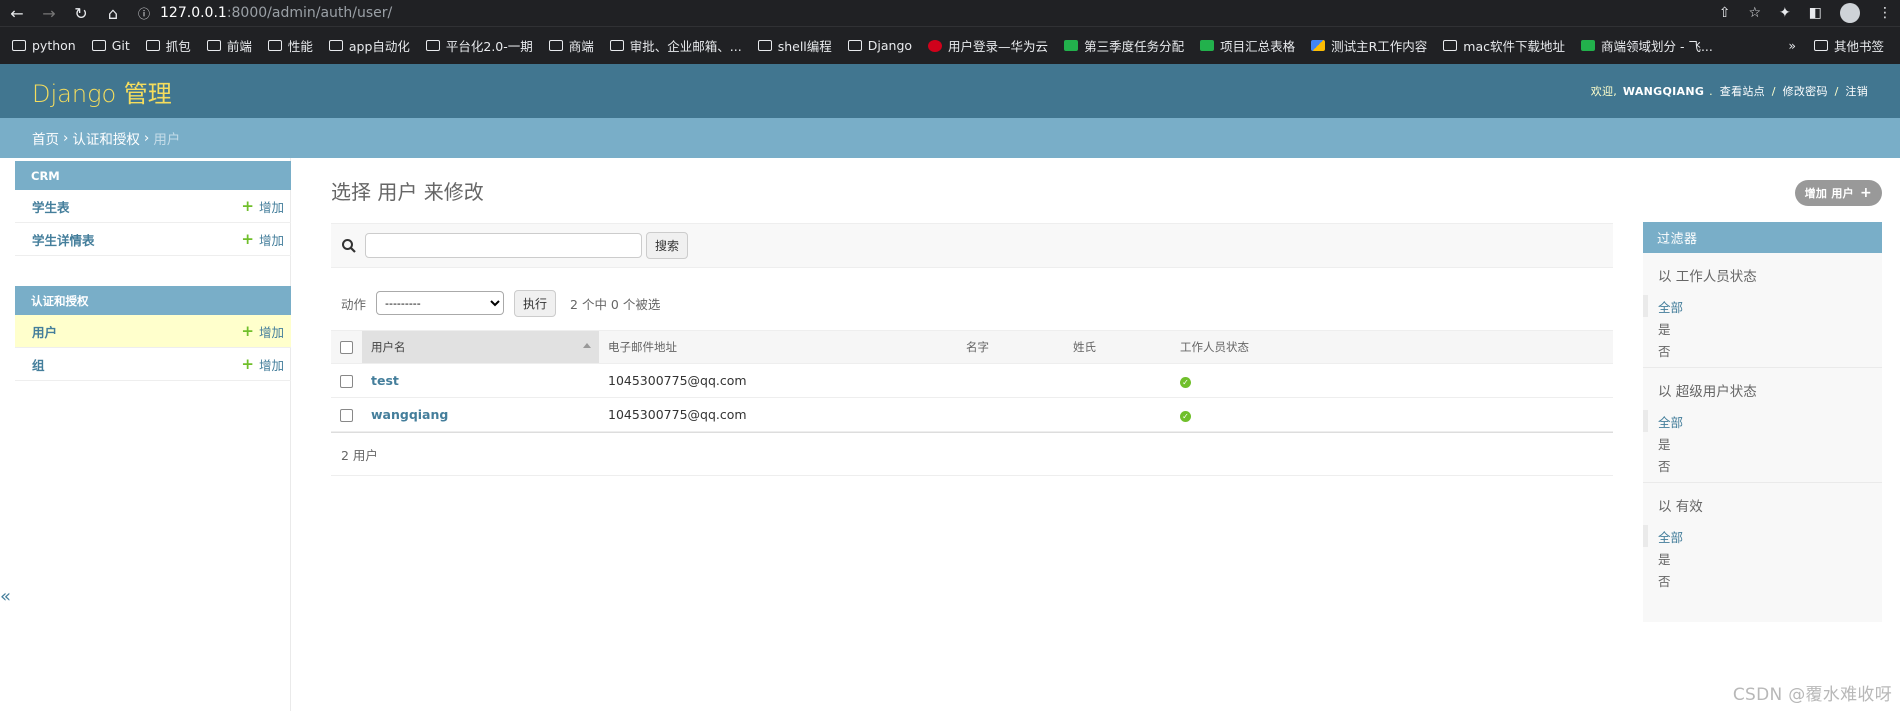 The height and width of the screenshot is (711, 1900). What do you see at coordinates (667, 245) in the screenshot?
I see `search-button: 搜索` at bounding box center [667, 245].